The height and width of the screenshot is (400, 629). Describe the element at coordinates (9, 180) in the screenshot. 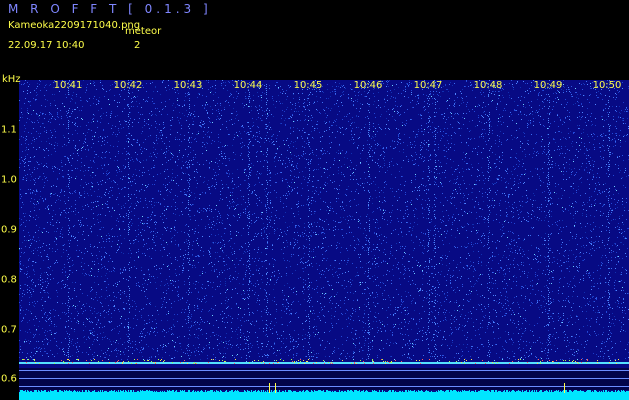

I see `freq-tick-1-0: 1.0` at that location.